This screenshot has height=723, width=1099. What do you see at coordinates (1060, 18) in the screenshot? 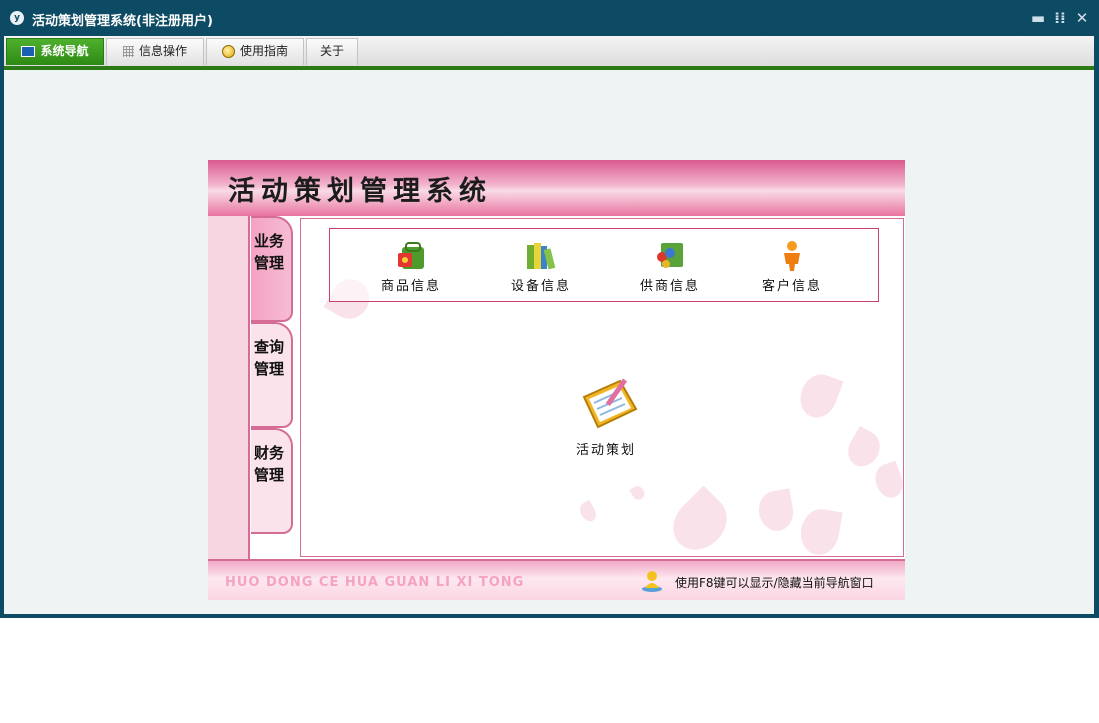
I see `restore-button: ⁞⁞` at bounding box center [1060, 18].